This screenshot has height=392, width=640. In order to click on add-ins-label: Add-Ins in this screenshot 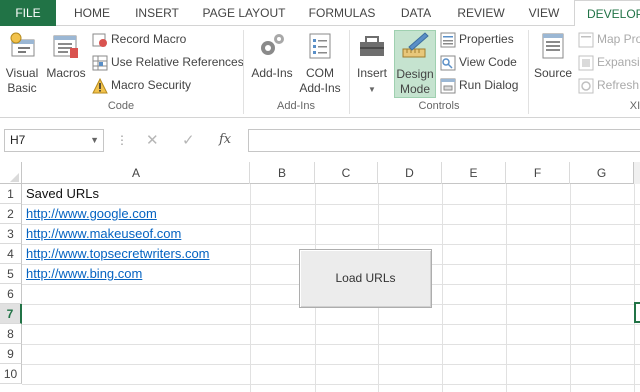, I will do `click(272, 73)`.